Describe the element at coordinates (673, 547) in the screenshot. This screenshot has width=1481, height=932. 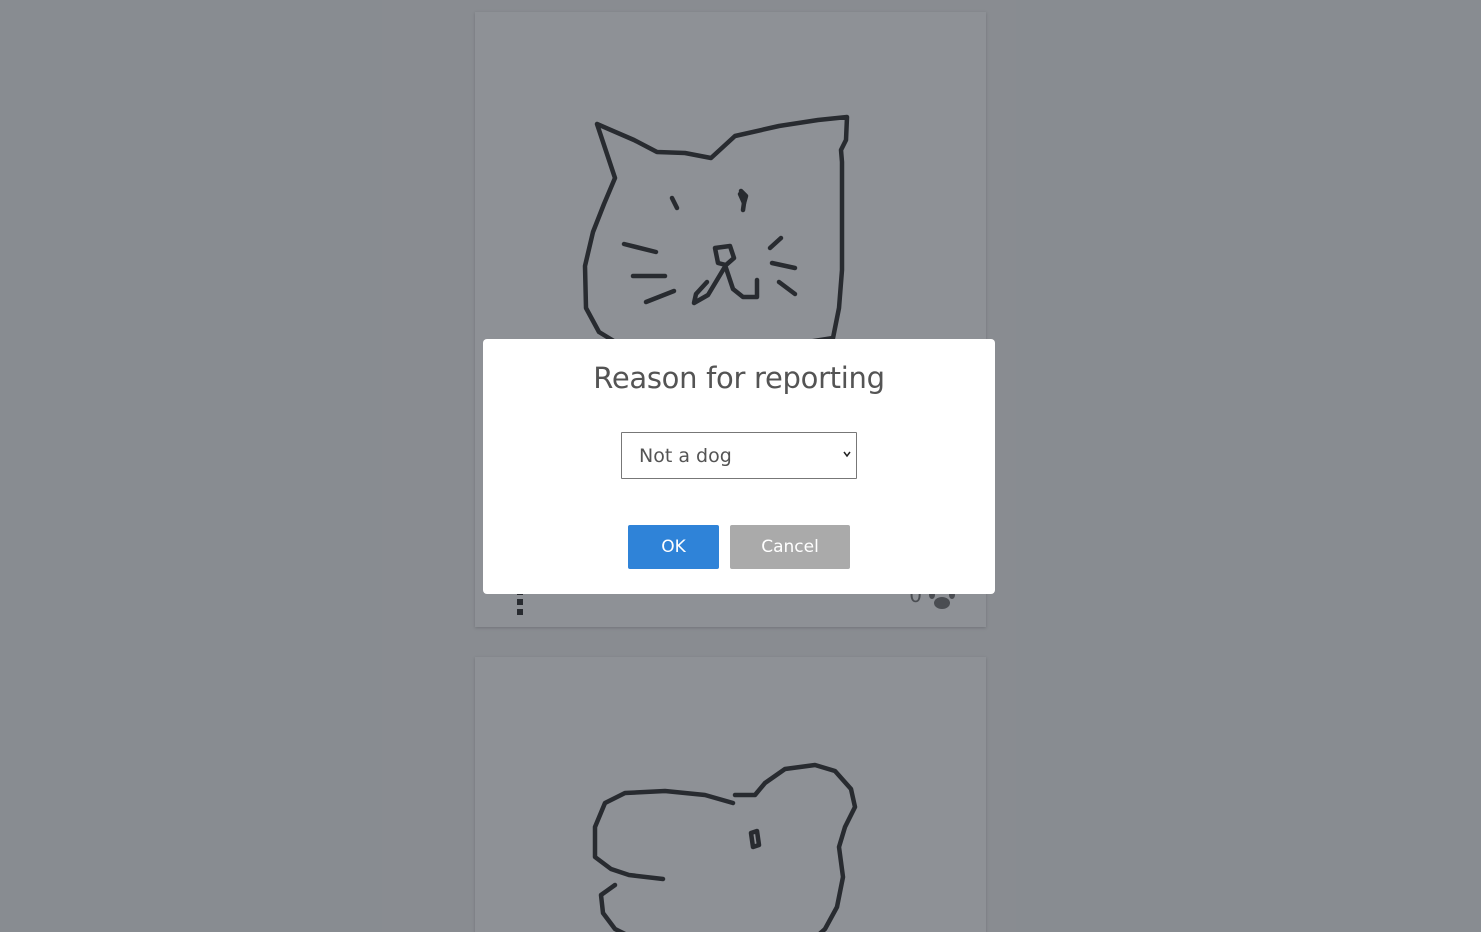
I see `ok-button: OK` at that location.